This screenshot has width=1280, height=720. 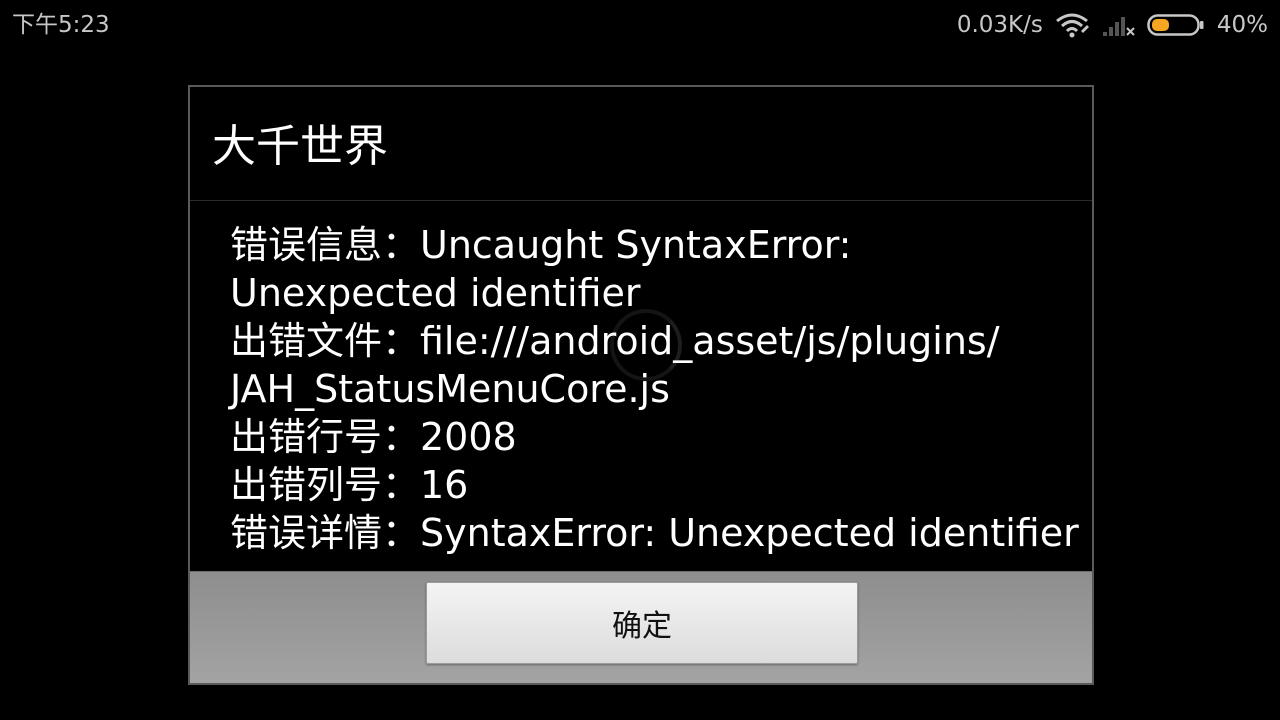 What do you see at coordinates (1072, 25) in the screenshot?
I see `wifi-icon` at bounding box center [1072, 25].